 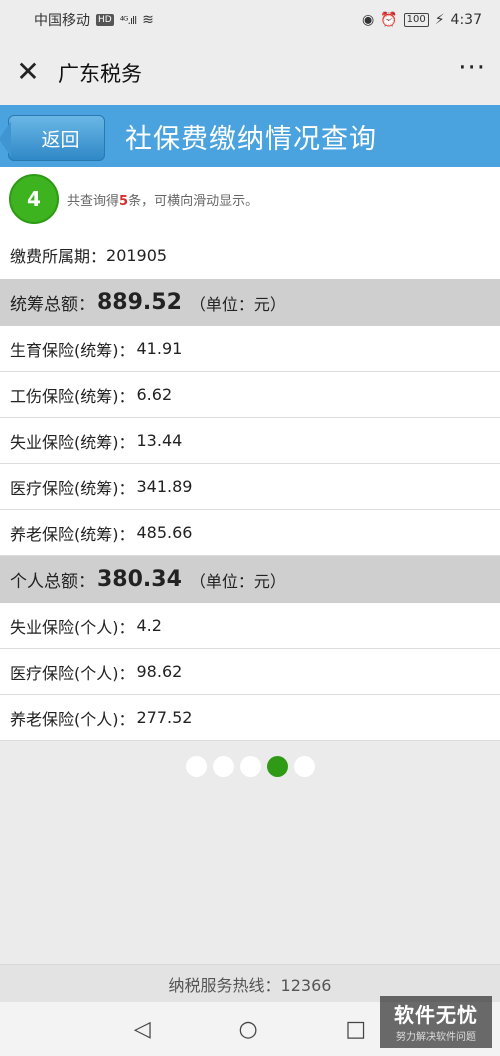 I want to click on summary-suffix: 条，可横向滑动显示。, so click(x=193, y=201).